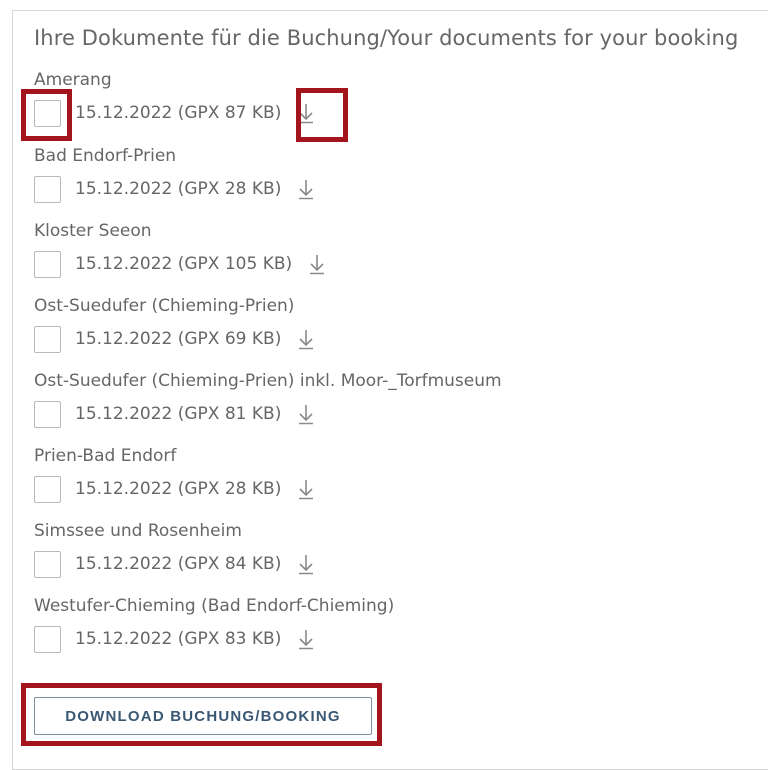 The image size is (768, 770). What do you see at coordinates (394, 256) in the screenshot?
I see `list-item: Kloster Seeon 15.12.2022 (GPX 105 KB)` at bounding box center [394, 256].